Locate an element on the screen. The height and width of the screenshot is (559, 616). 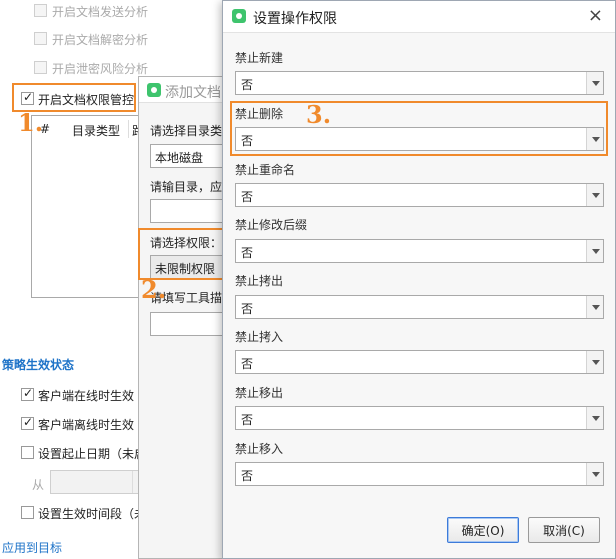
field-label-no-change-ext: 禁止修改后缀 is located at coordinates (271, 225).